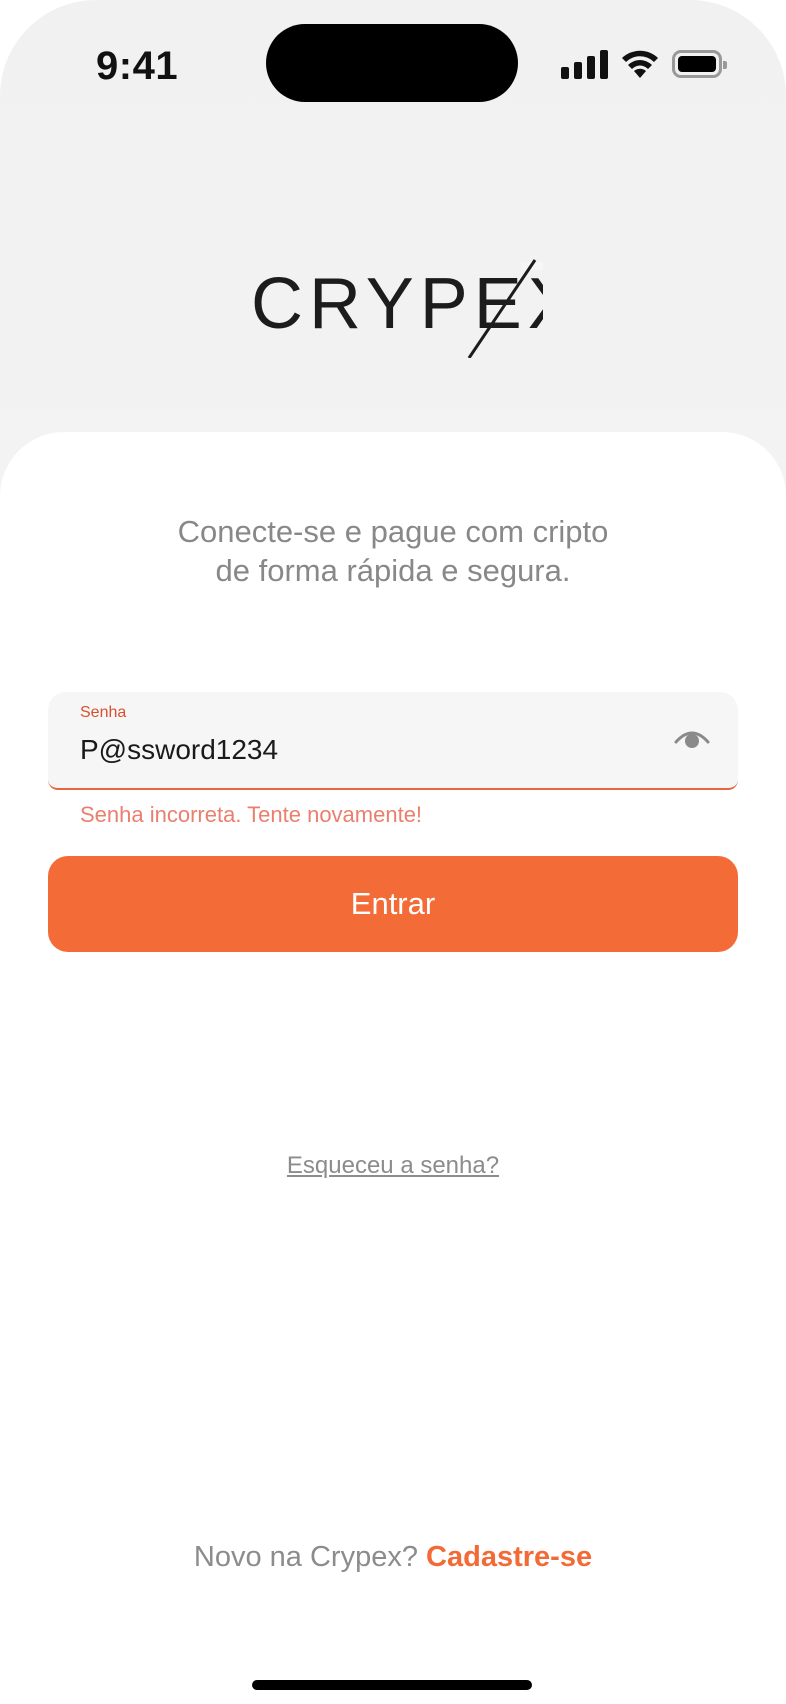 The height and width of the screenshot is (1704, 786). I want to click on forgot-password-link: Esqueceu a senha?, so click(393, 1166).